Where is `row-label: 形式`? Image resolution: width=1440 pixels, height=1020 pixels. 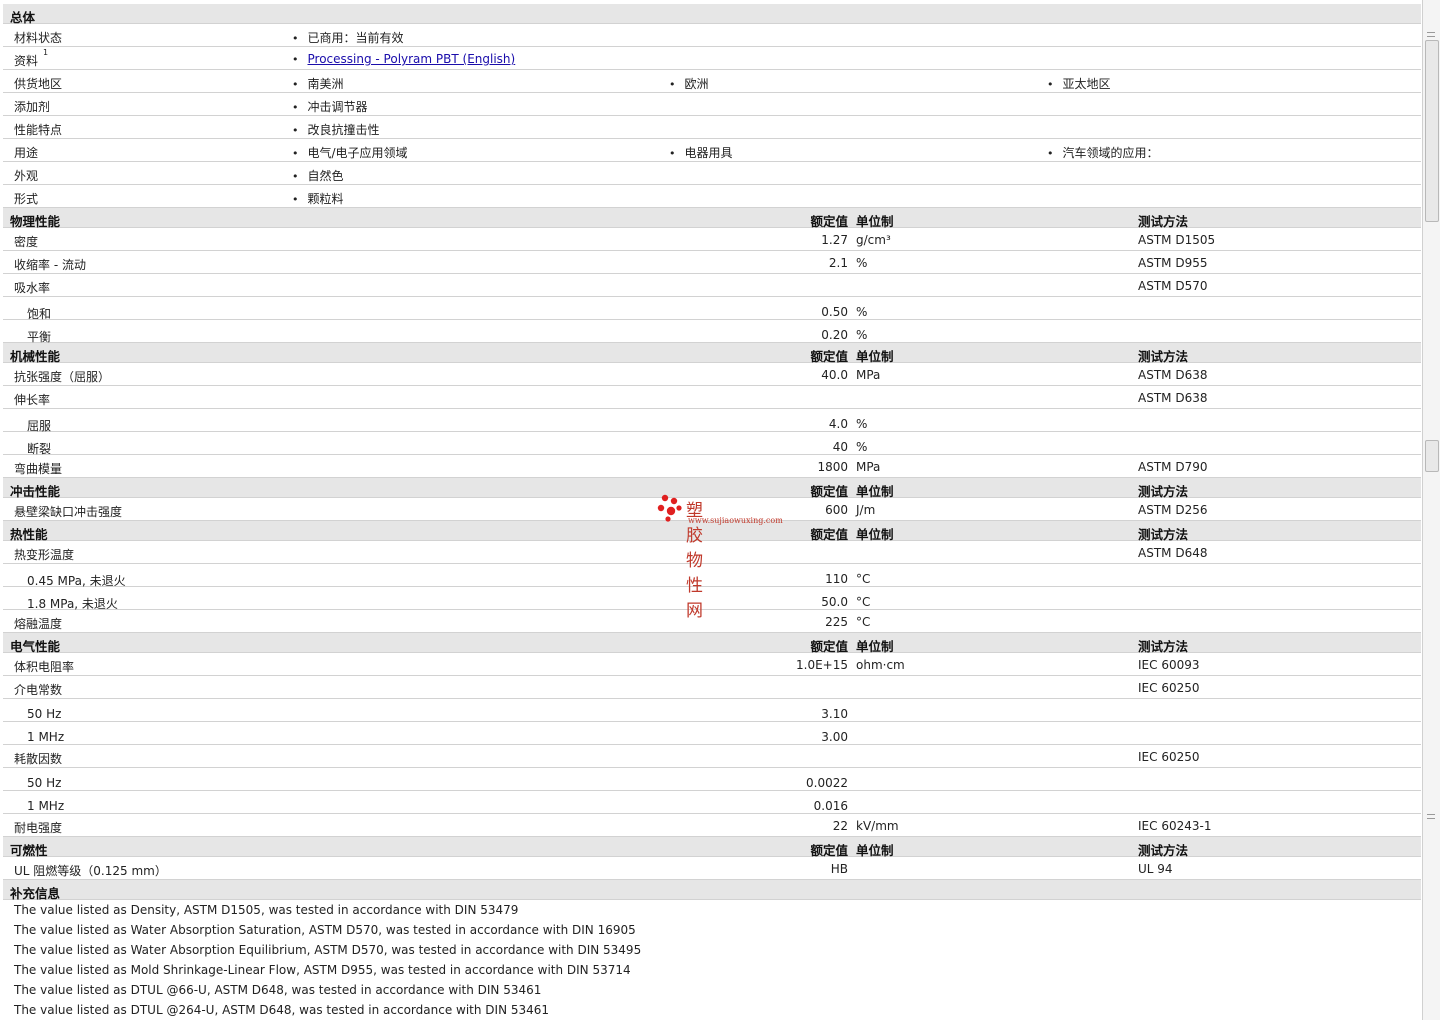
row-label: 形式 is located at coordinates (26, 199).